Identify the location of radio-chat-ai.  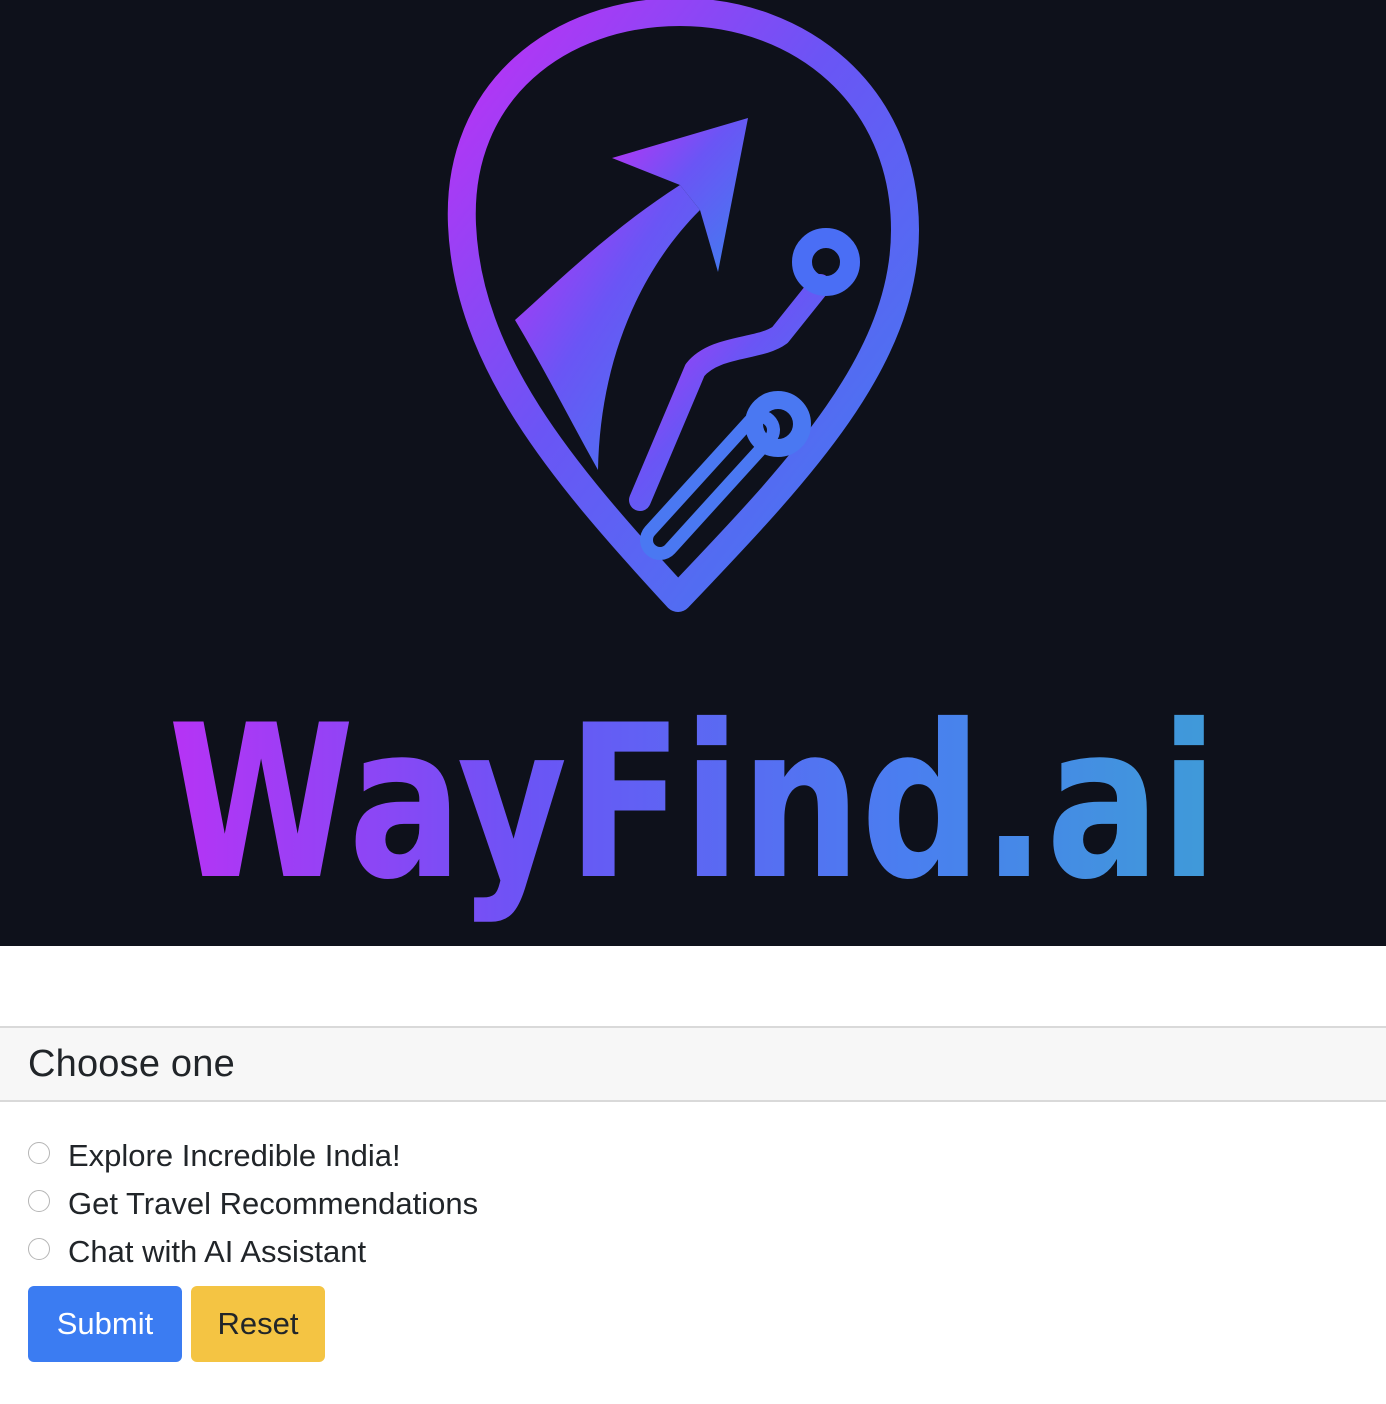
(39, 1249).